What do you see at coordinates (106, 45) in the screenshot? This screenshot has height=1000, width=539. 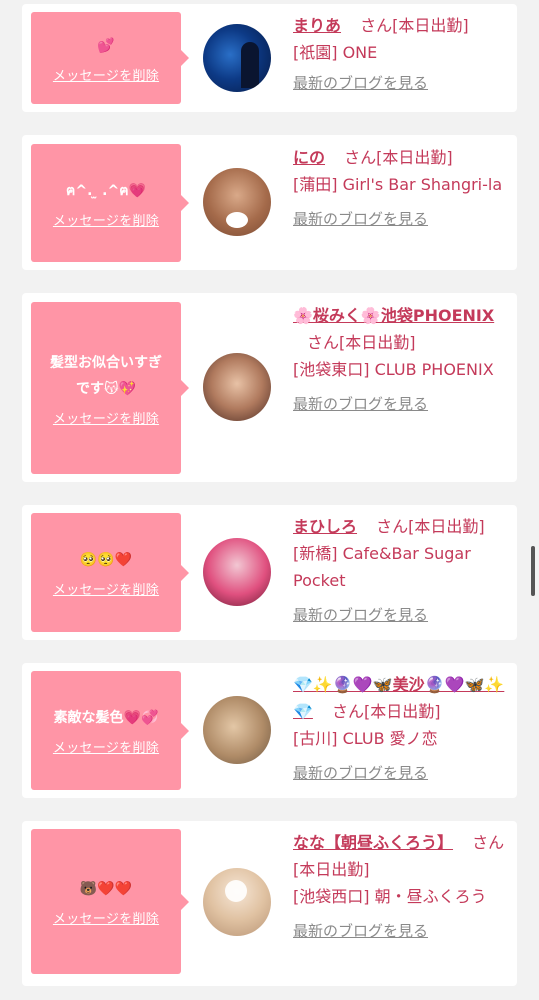 I see `message-text: 💕` at bounding box center [106, 45].